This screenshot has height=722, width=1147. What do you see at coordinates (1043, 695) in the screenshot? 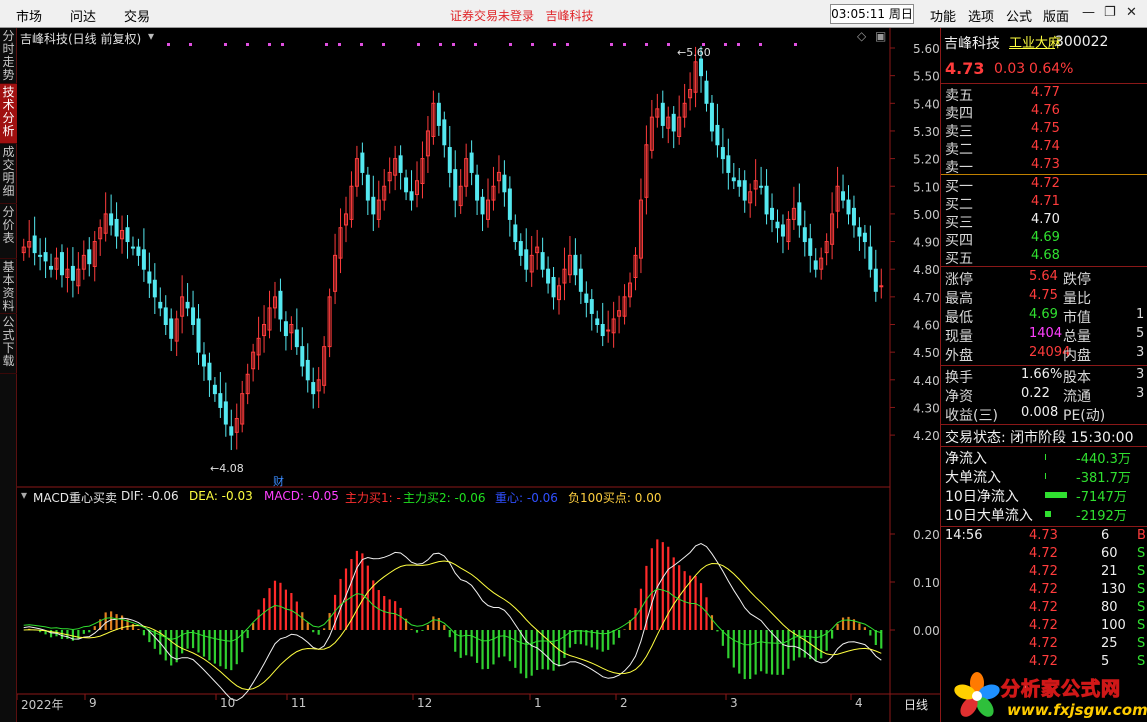
I see `logo: 分析家公式网 www.fxjsgw.com` at bounding box center [1043, 695].